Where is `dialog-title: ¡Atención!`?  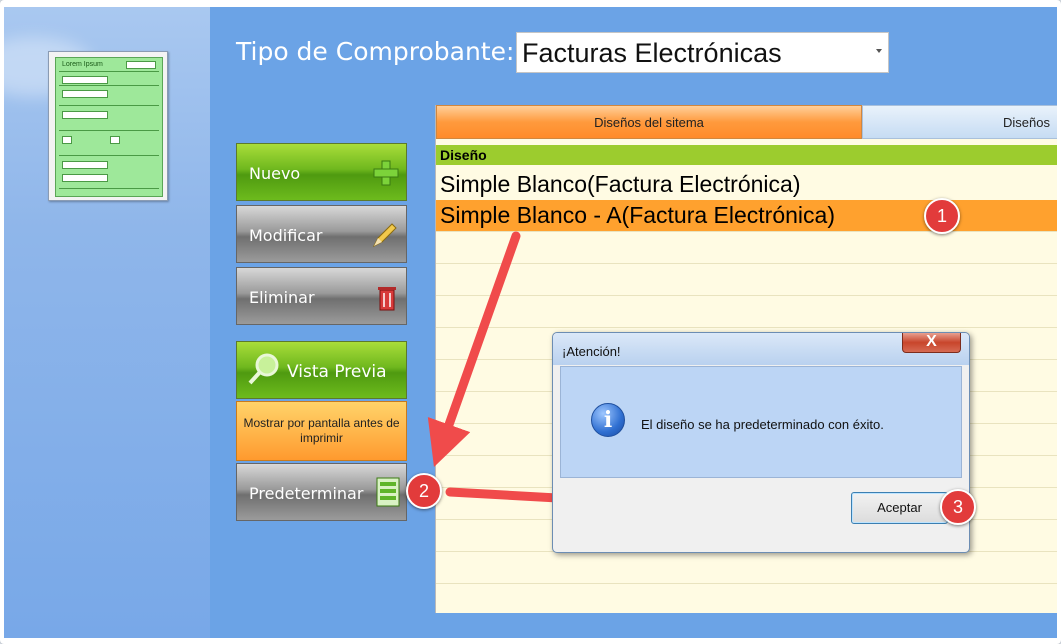
dialog-title: ¡Atención! is located at coordinates (591, 351).